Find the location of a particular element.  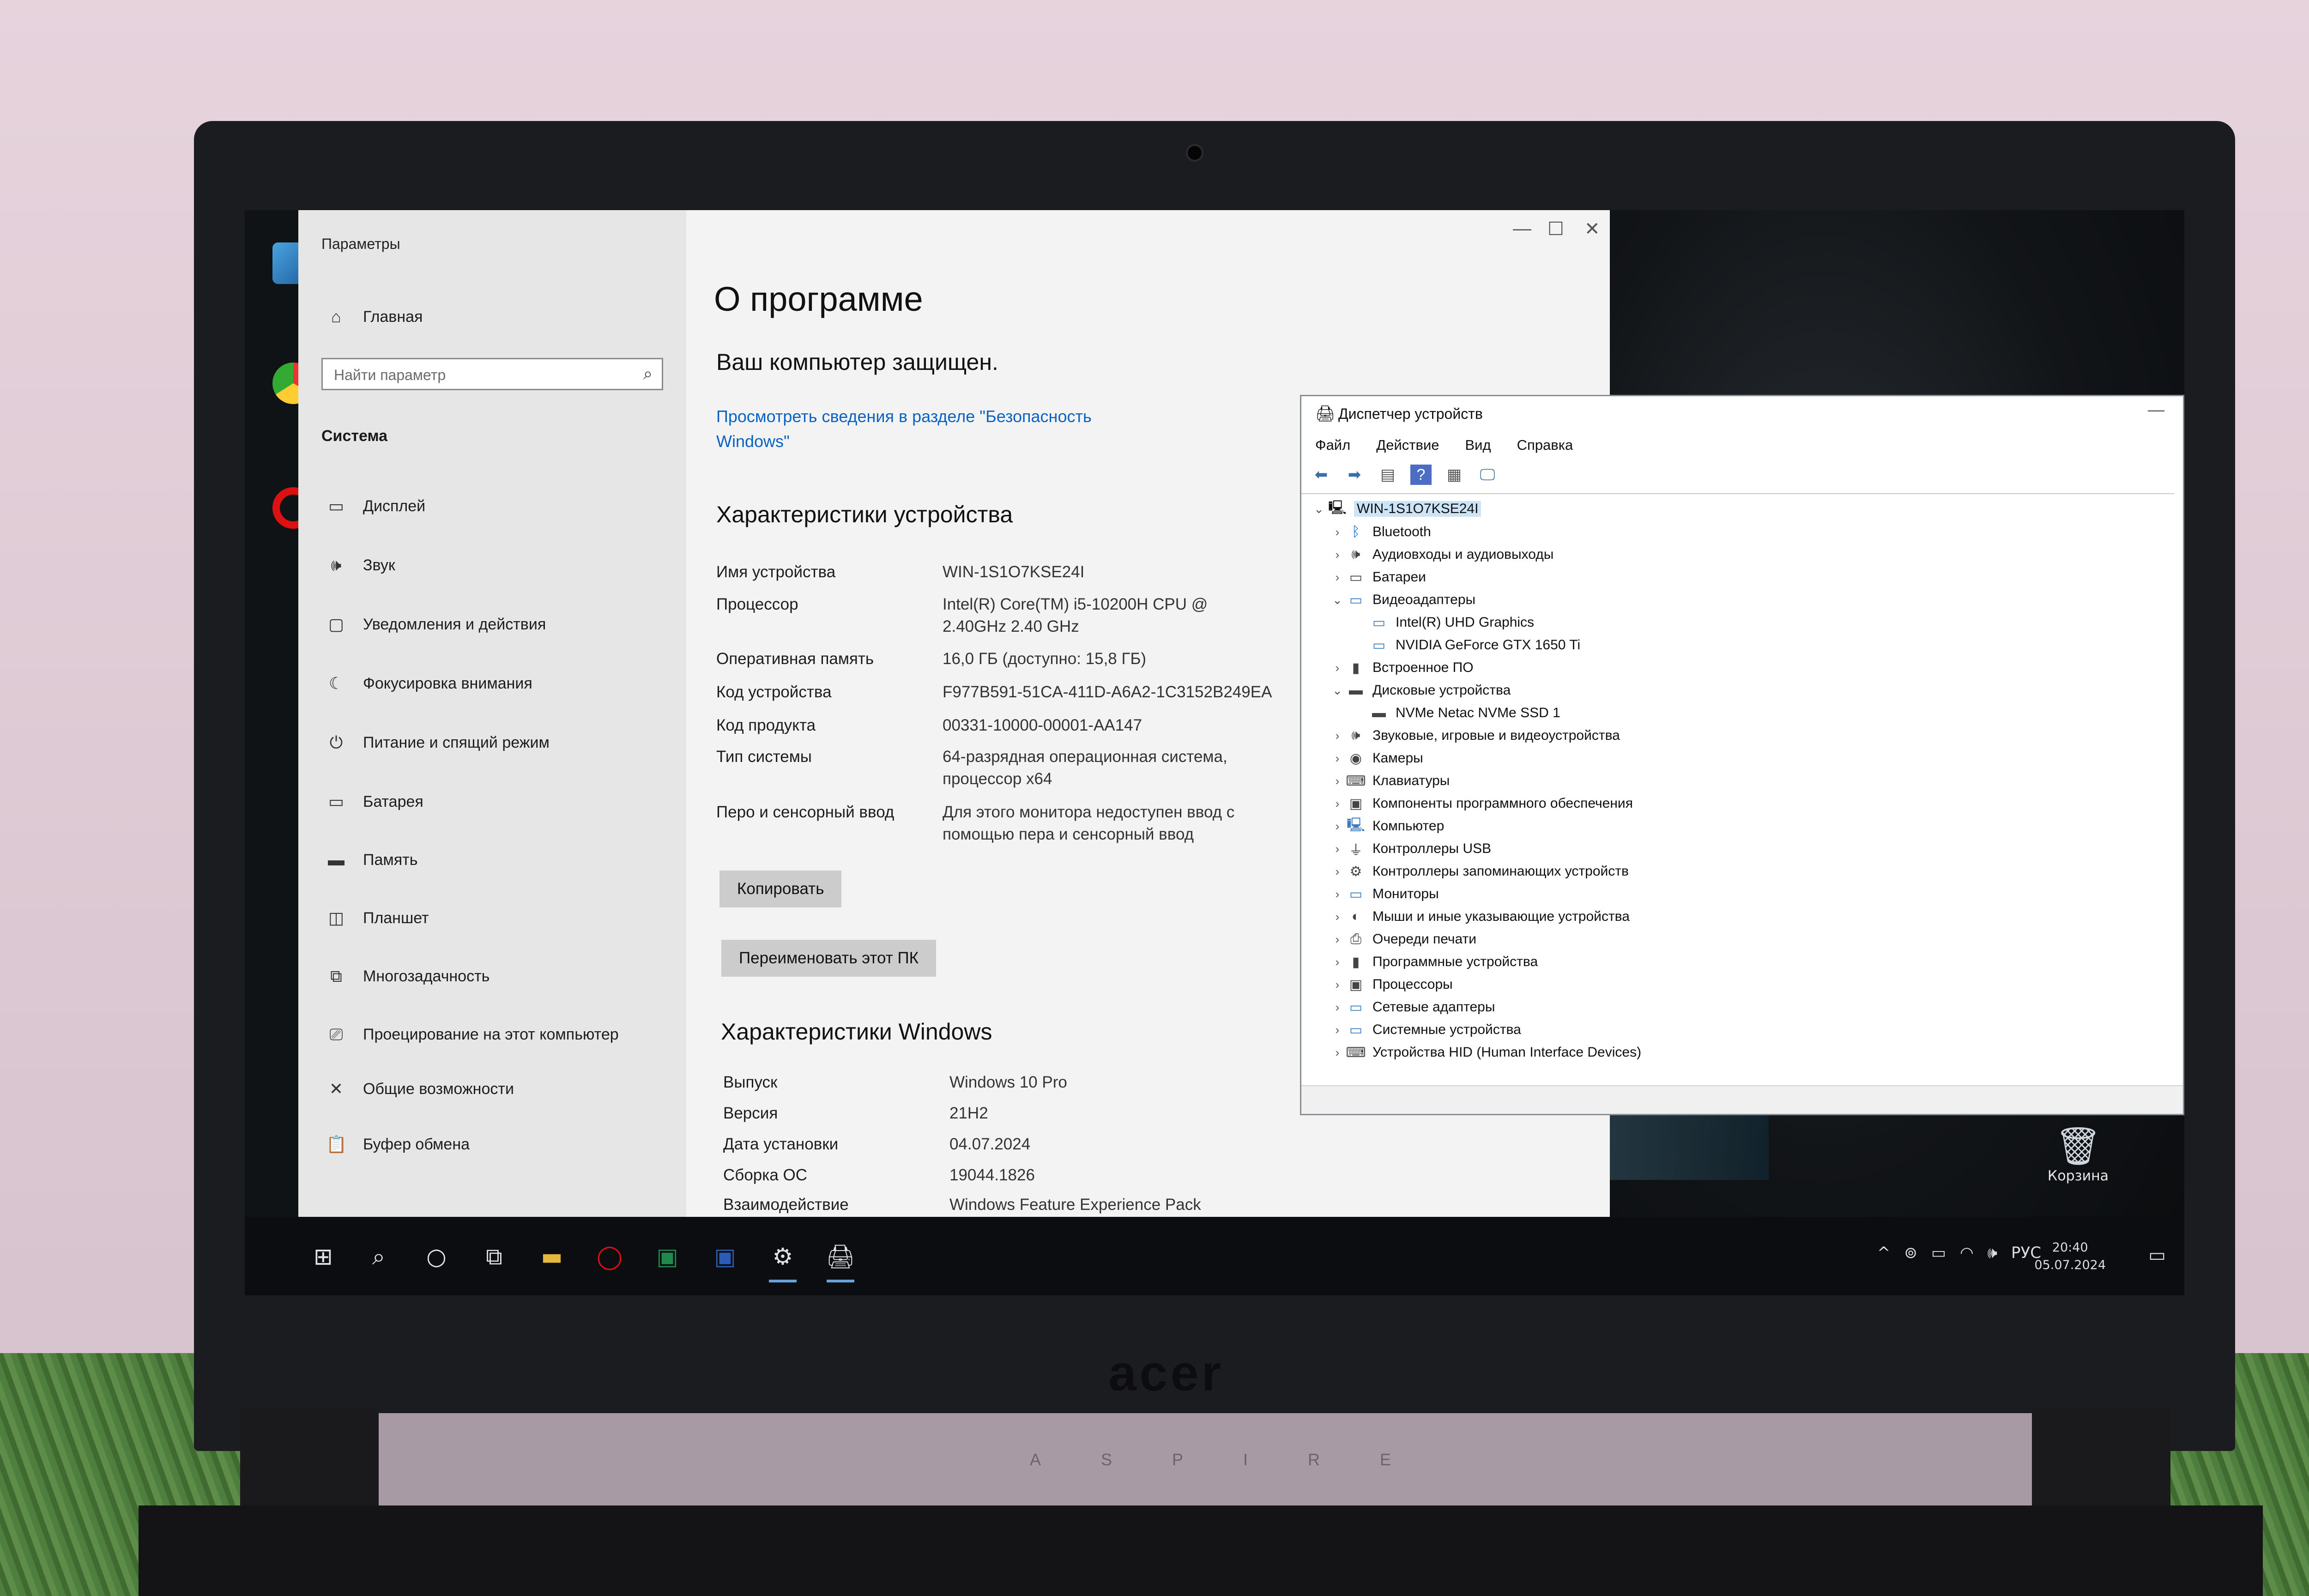

tree-category: › ⌨ Клавиатуры is located at coordinates (1389, 781).